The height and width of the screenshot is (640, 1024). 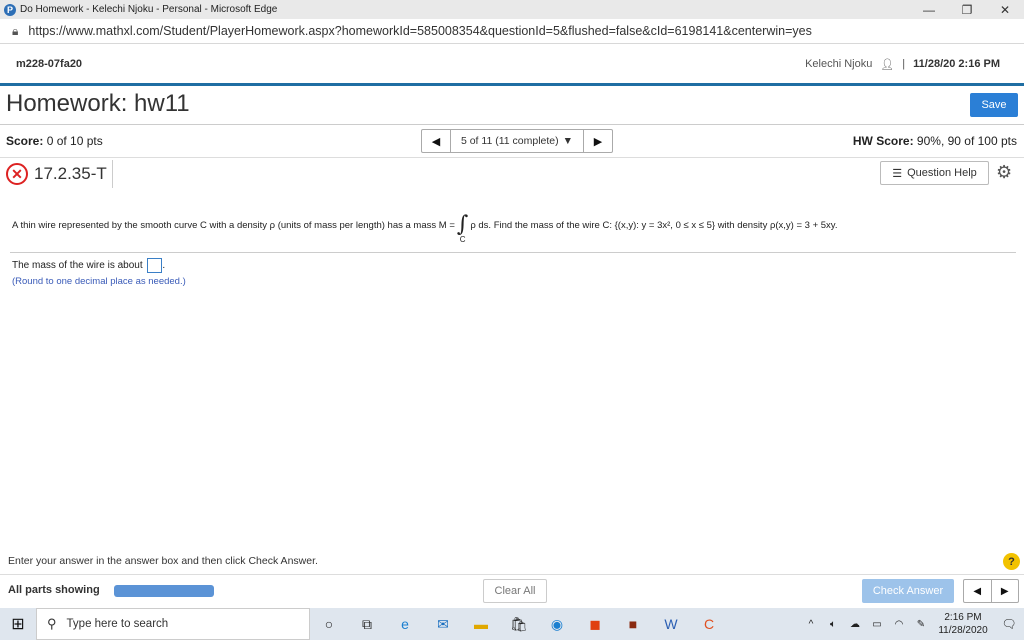 What do you see at coordinates (519, 624) in the screenshot?
I see `store-icon: 🛍︎` at bounding box center [519, 624].